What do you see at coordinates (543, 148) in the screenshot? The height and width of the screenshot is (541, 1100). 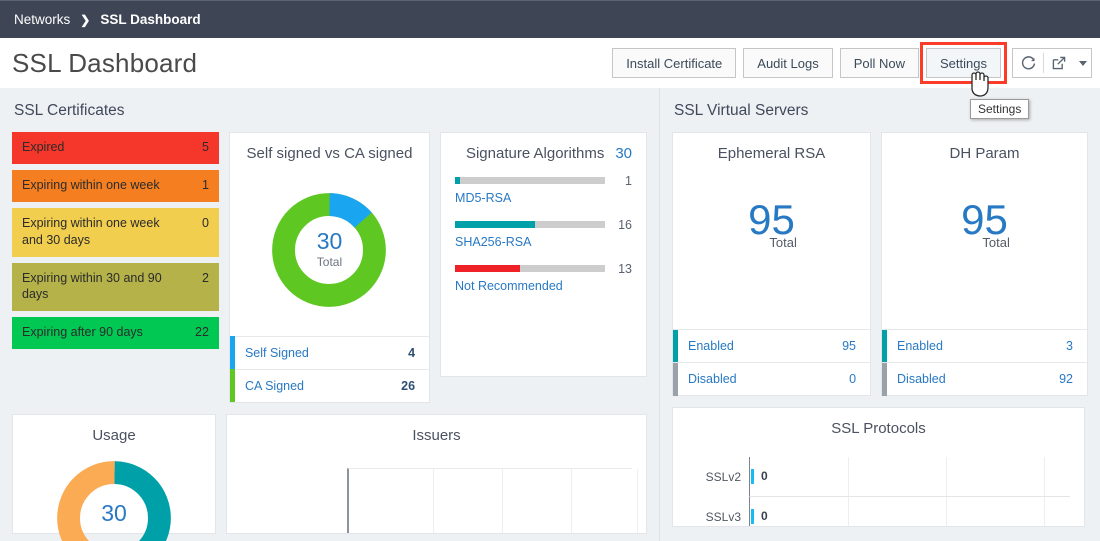 I see `signature-algorithms-header: Signature Algorithms 30` at bounding box center [543, 148].